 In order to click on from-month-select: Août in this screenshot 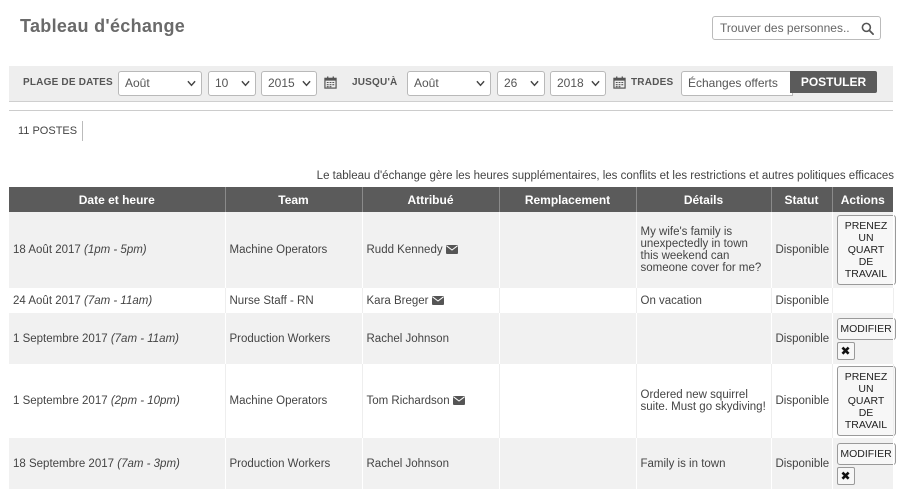, I will do `click(160, 83)`.